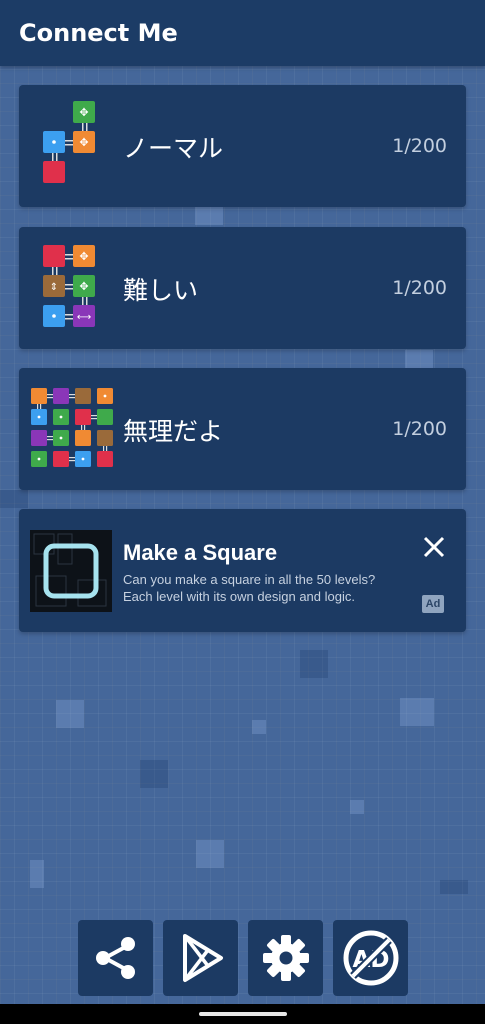  Describe the element at coordinates (98, 33) in the screenshot. I see `app-title: Connect Me` at that location.